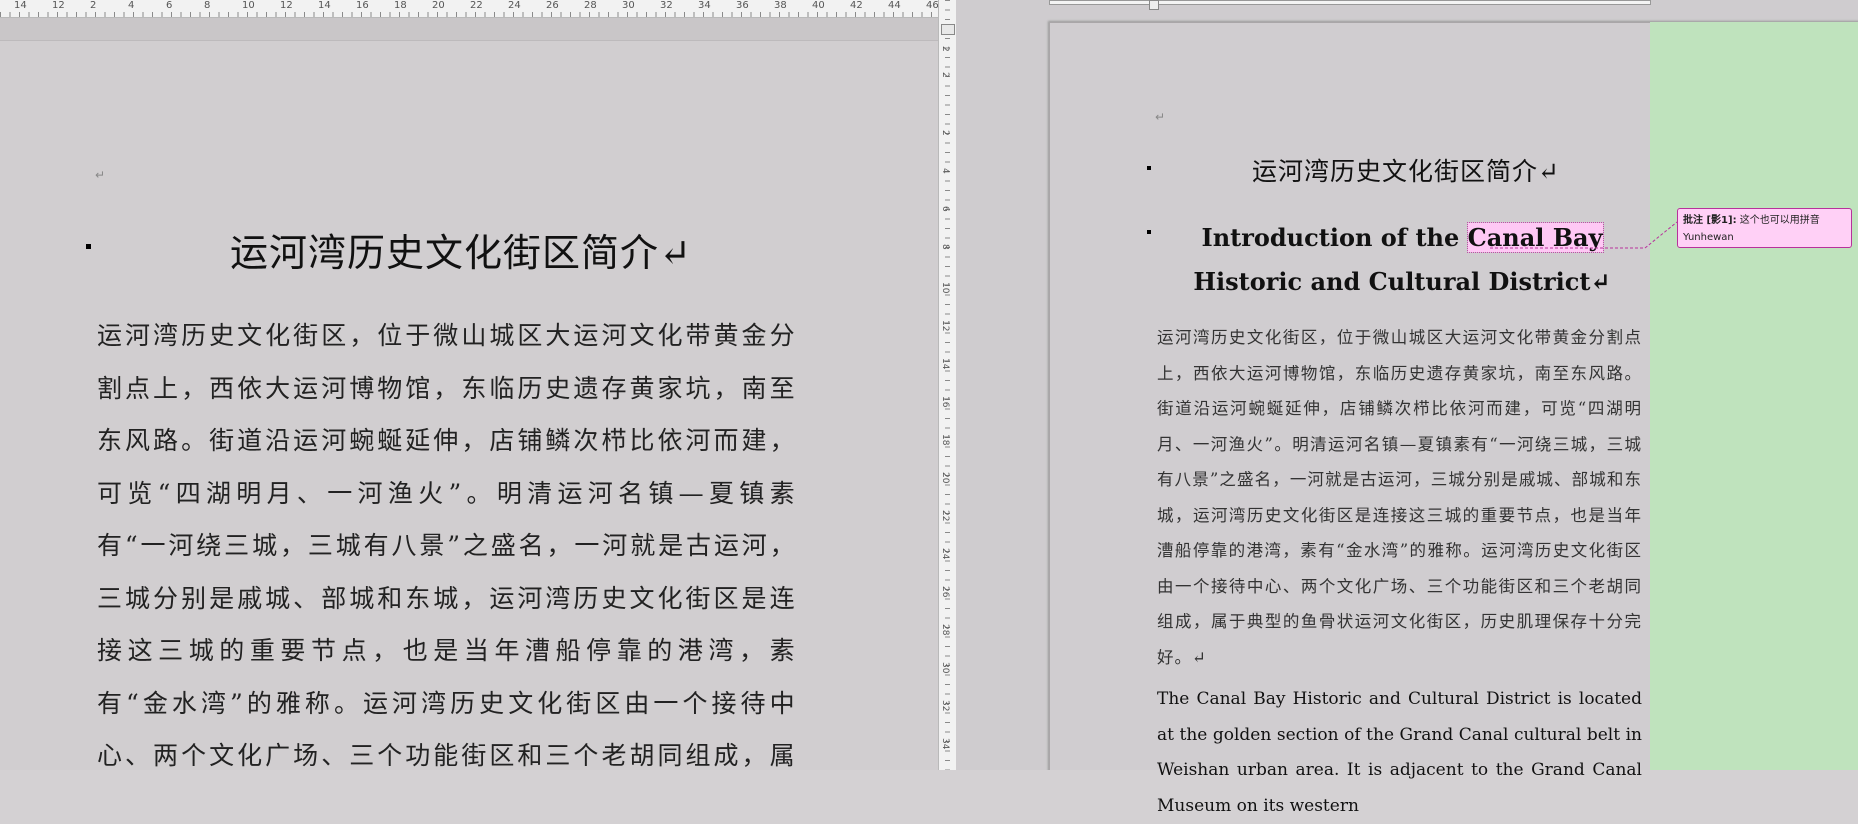 This screenshot has height=824, width=1858. I want to click on ruler-number: 22, so click(476, 5).